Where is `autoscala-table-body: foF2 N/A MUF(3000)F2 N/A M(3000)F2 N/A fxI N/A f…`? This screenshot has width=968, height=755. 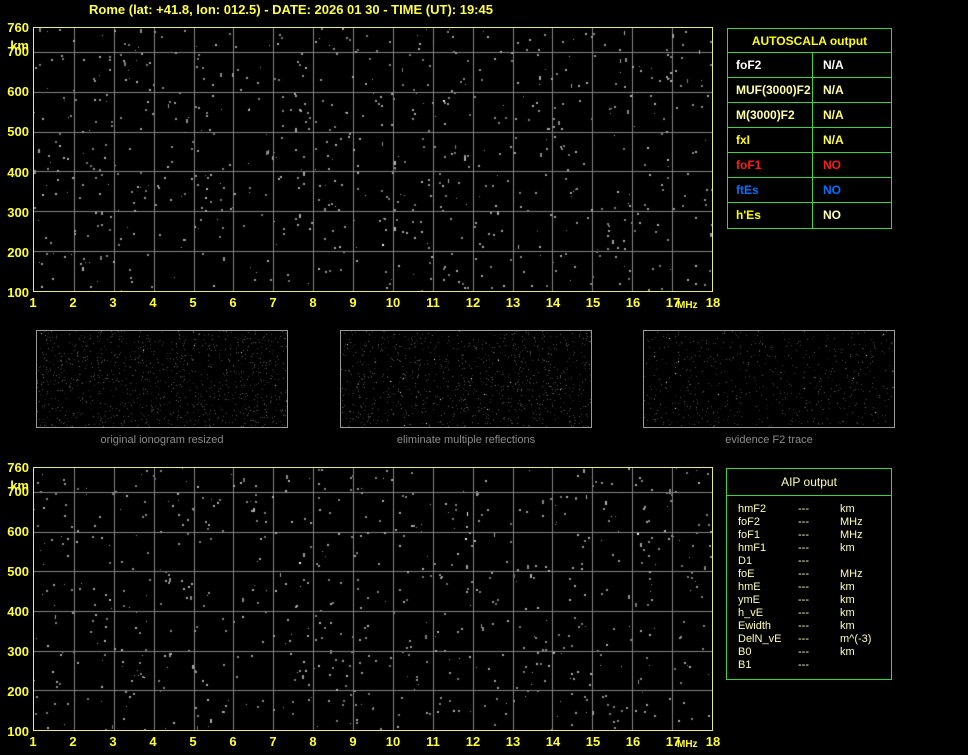 autoscala-table-body: foF2 N/A MUF(3000)F2 N/A M(3000)F2 N/A fxI N/A f… is located at coordinates (809, 140).